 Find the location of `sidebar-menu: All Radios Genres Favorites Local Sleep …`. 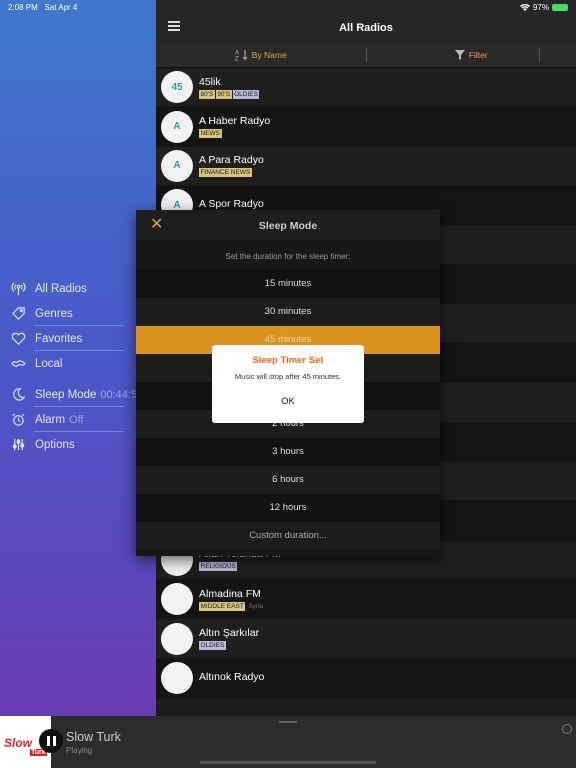

sidebar-menu: All Radios Genres Favorites Local Sleep … is located at coordinates (78, 366).